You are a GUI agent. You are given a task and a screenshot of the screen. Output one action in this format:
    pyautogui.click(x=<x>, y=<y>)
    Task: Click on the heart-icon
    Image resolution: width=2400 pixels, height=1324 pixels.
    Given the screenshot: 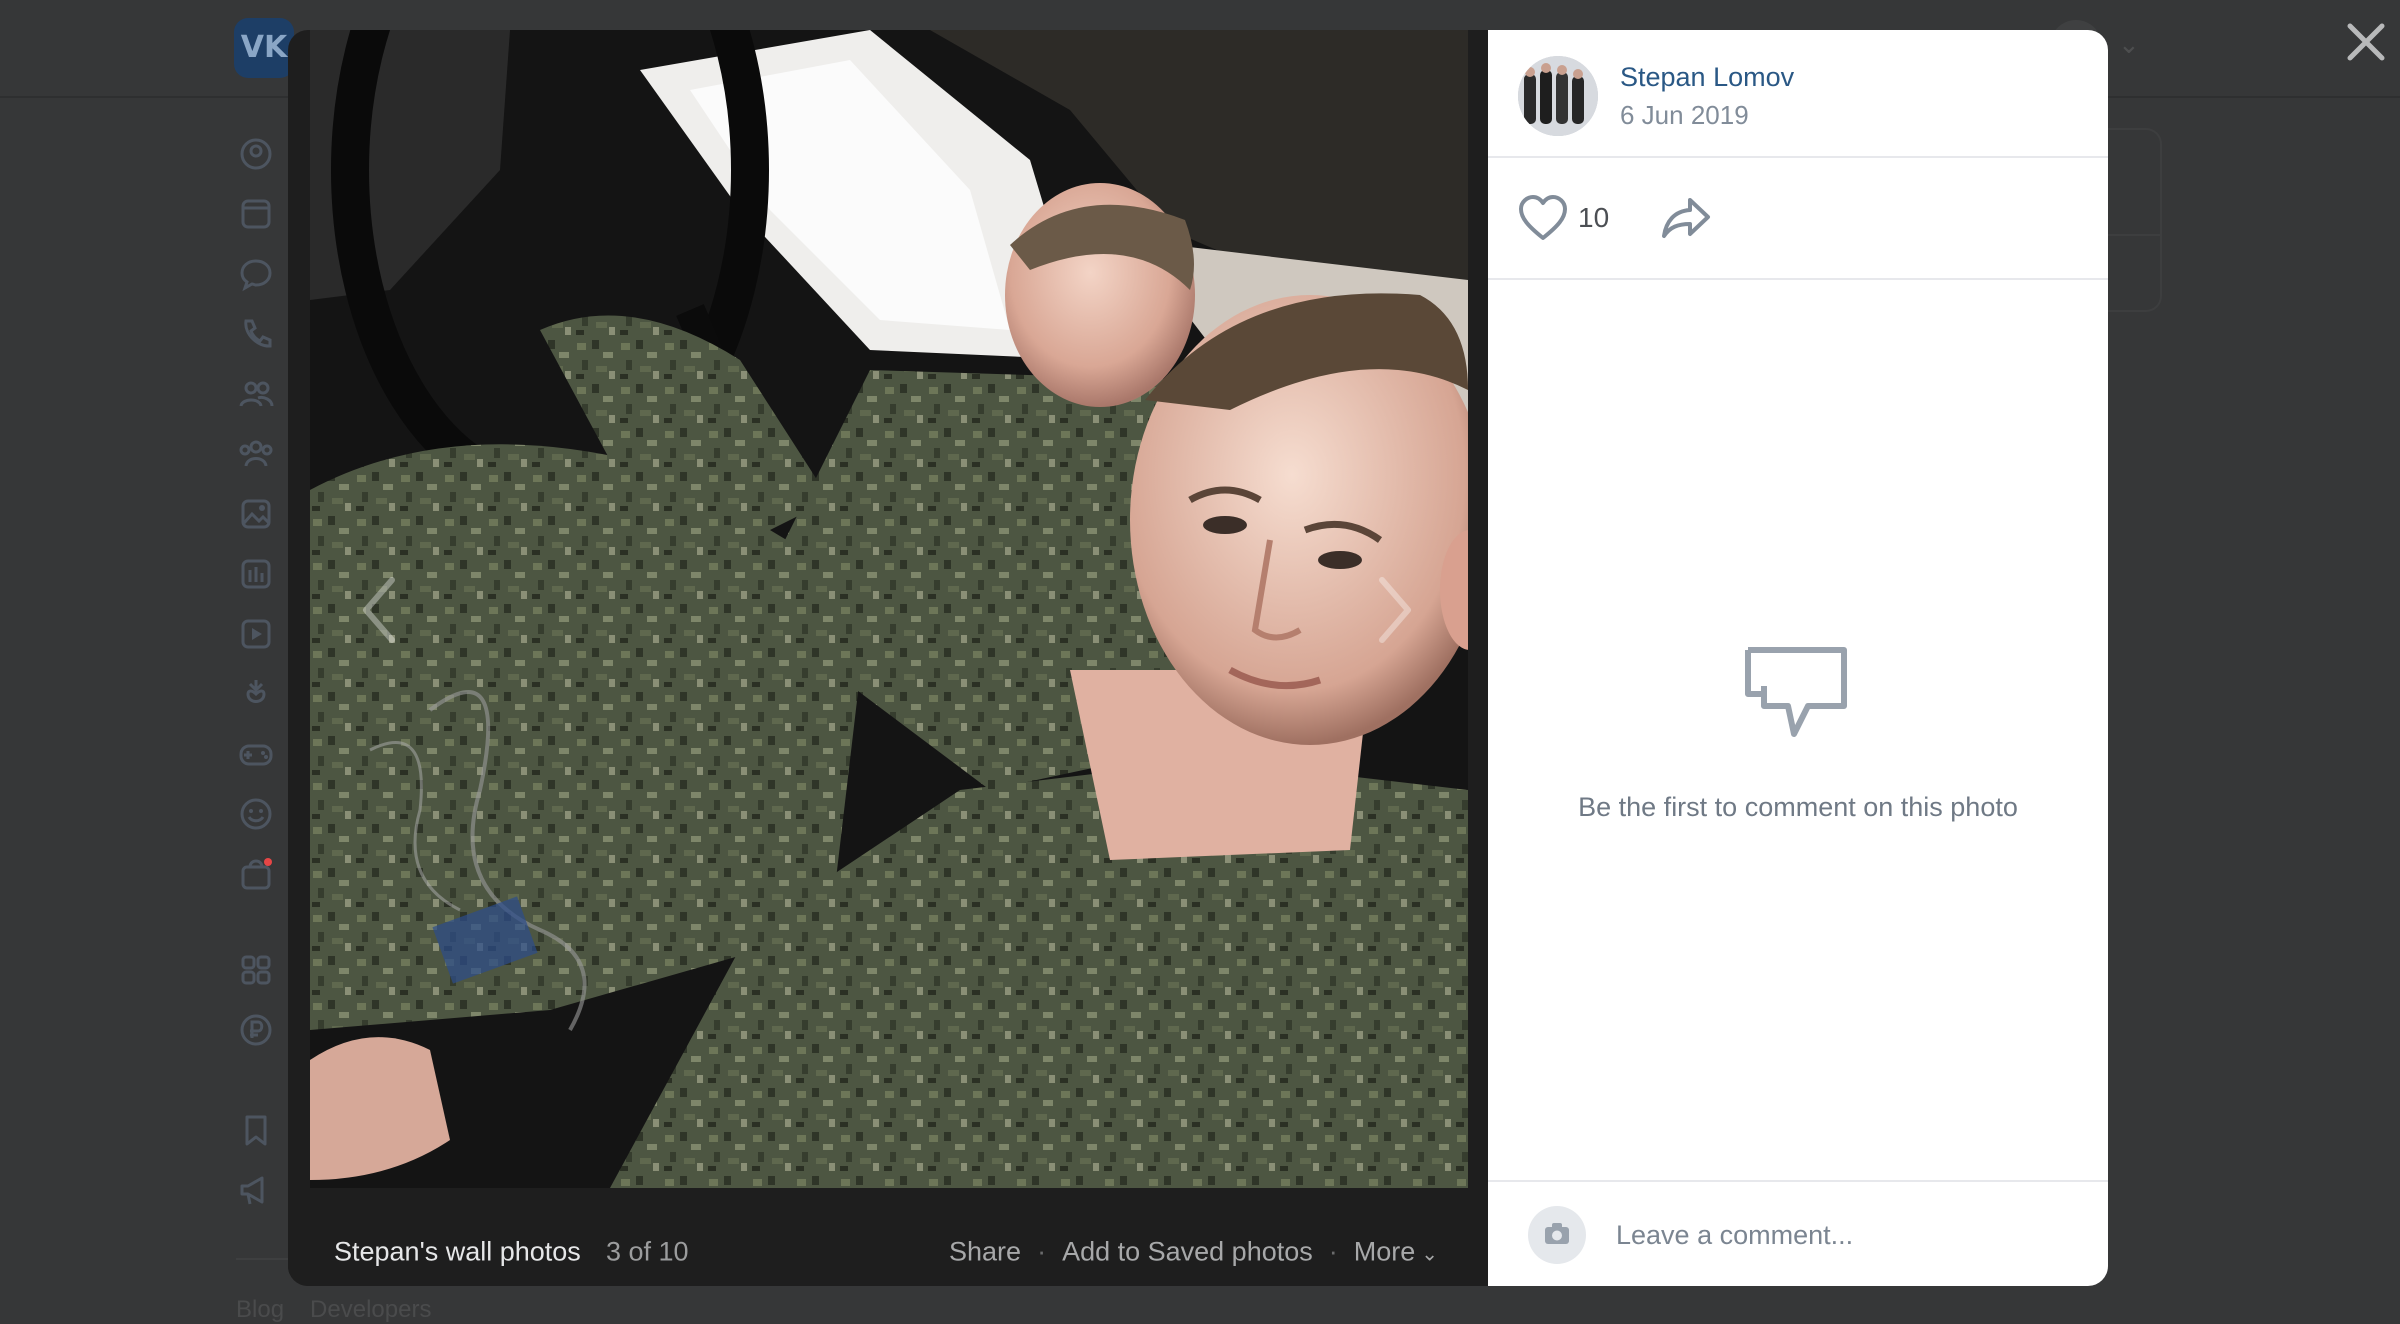 What is the action you would take?
    pyautogui.click(x=1543, y=218)
    